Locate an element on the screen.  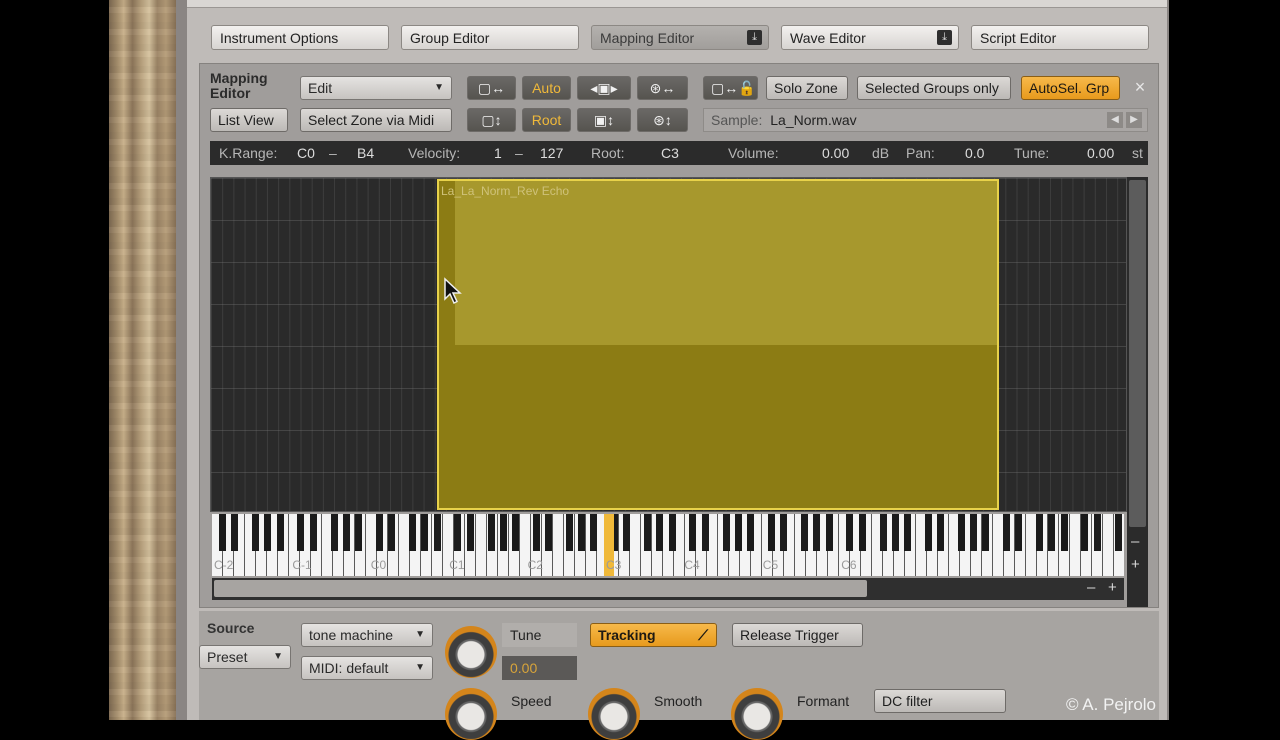
zone-move-vertical-icon: ▣↕ is located at coordinates (604, 120).